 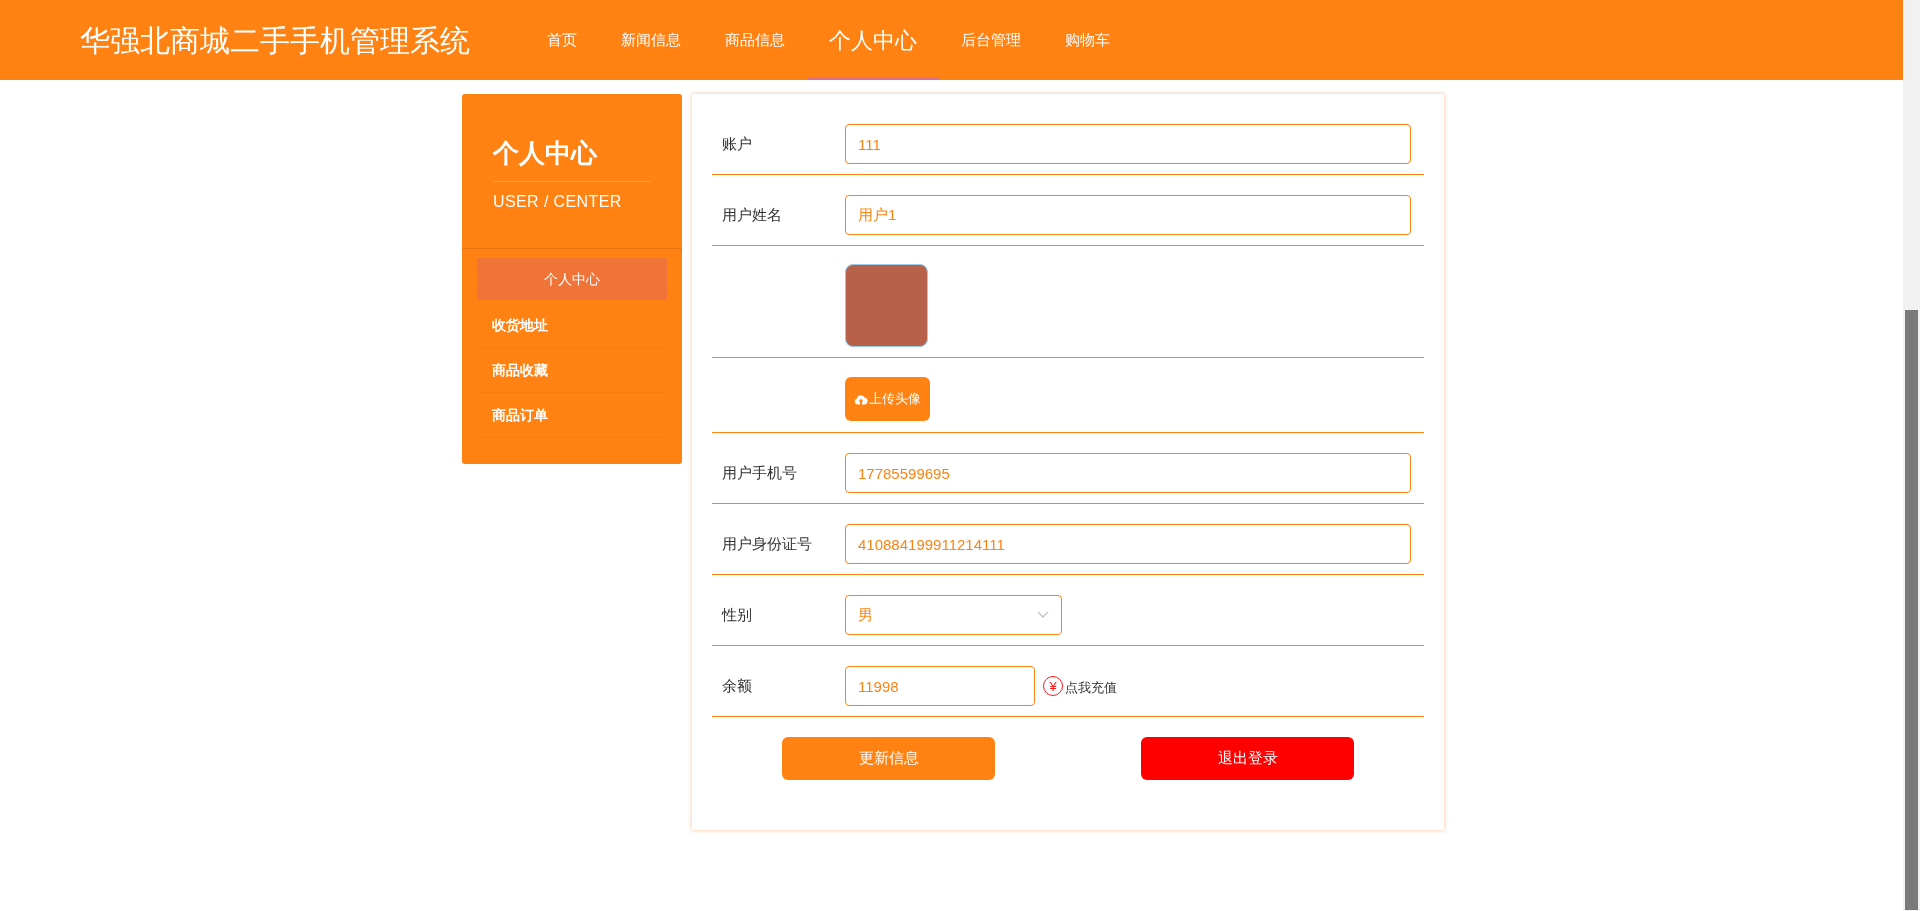 What do you see at coordinates (1911, 455) in the screenshot?
I see `scrollbar` at bounding box center [1911, 455].